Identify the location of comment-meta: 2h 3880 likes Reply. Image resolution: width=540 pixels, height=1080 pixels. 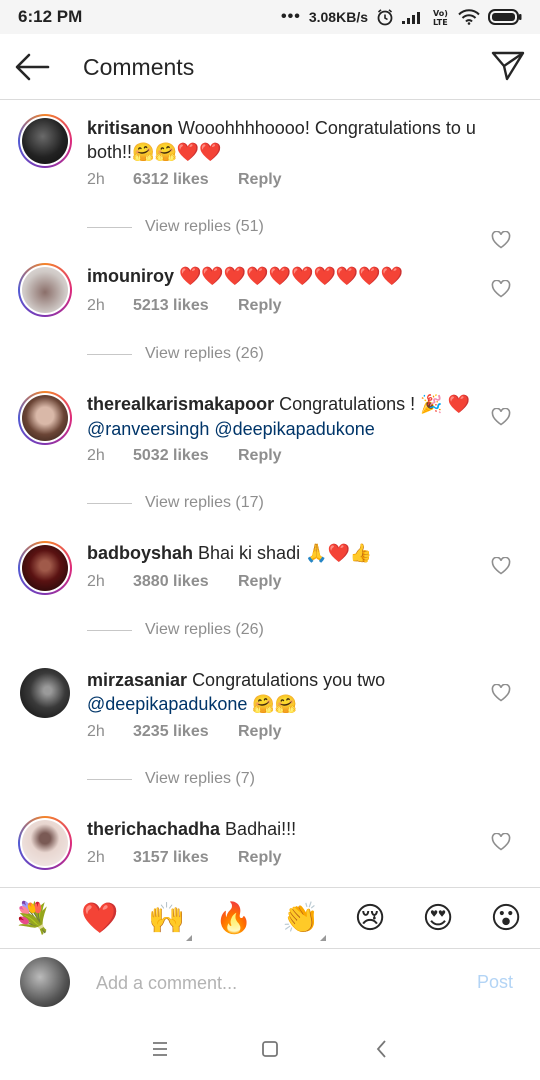
(184, 582).